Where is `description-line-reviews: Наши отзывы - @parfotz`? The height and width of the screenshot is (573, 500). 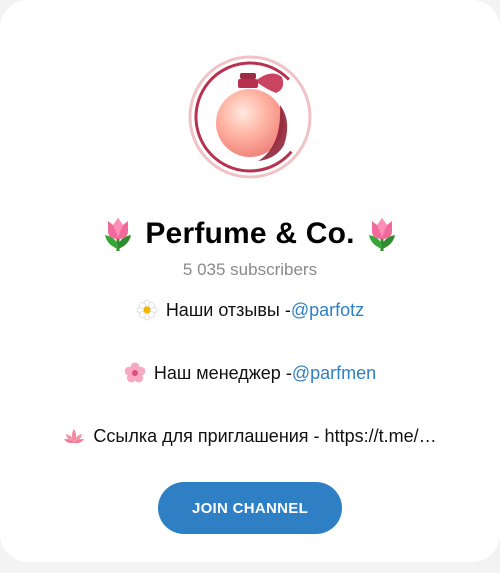 description-line-reviews: Наши отзывы - @parfotz is located at coordinates (250, 310).